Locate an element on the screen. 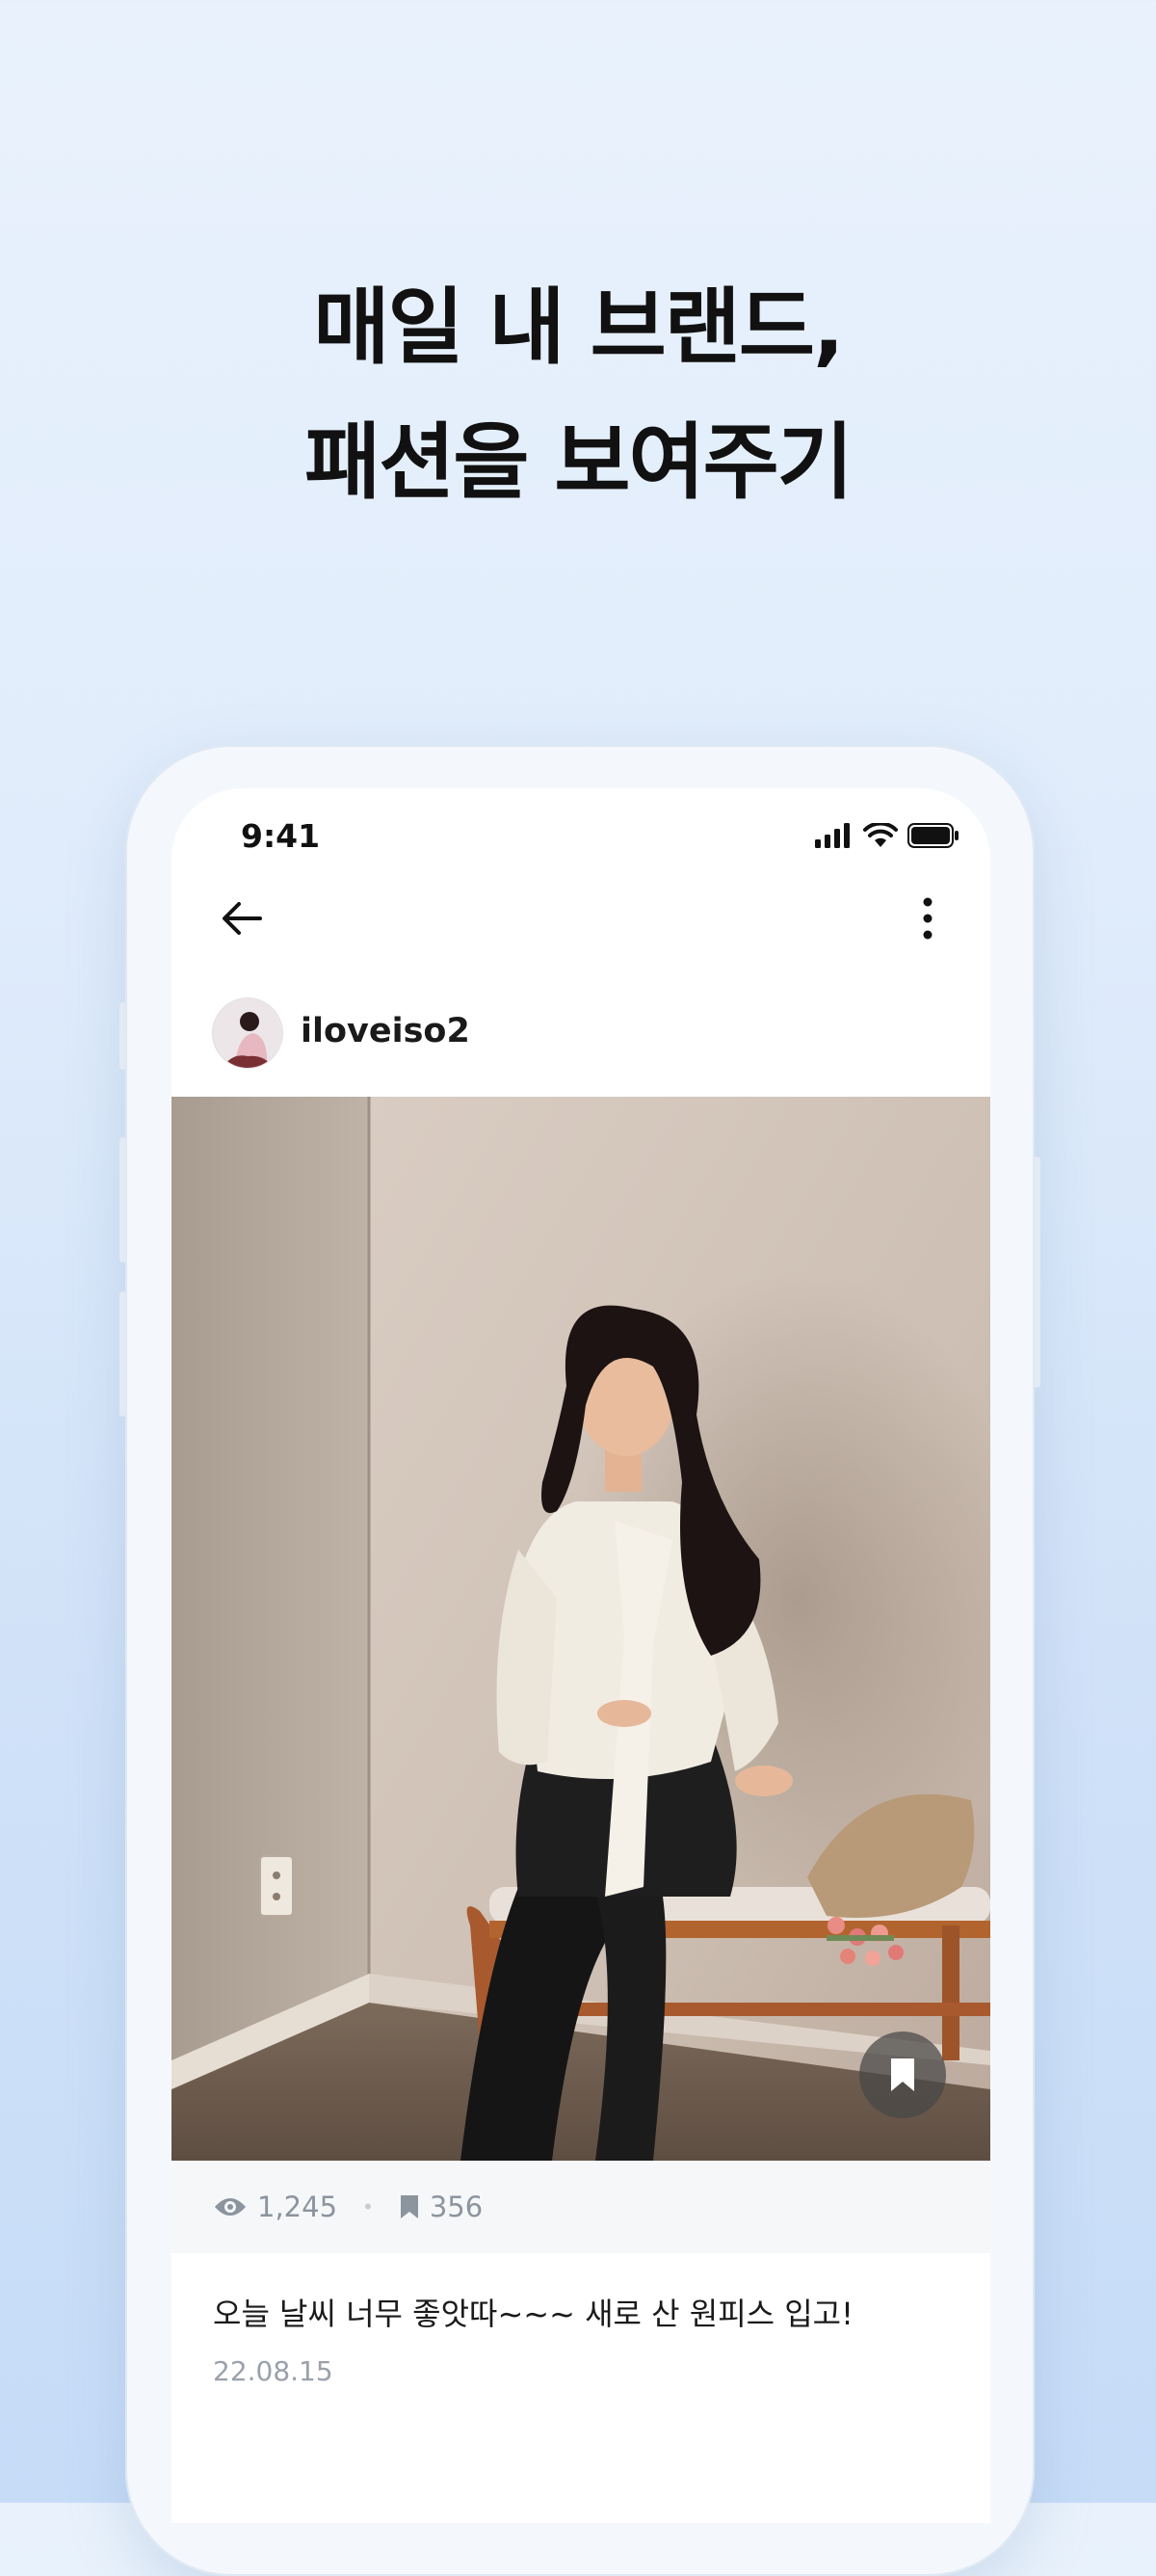 This screenshot has height=2576, width=1156. headline-line-1: 매일 내 브랜드, is located at coordinates (578, 327).